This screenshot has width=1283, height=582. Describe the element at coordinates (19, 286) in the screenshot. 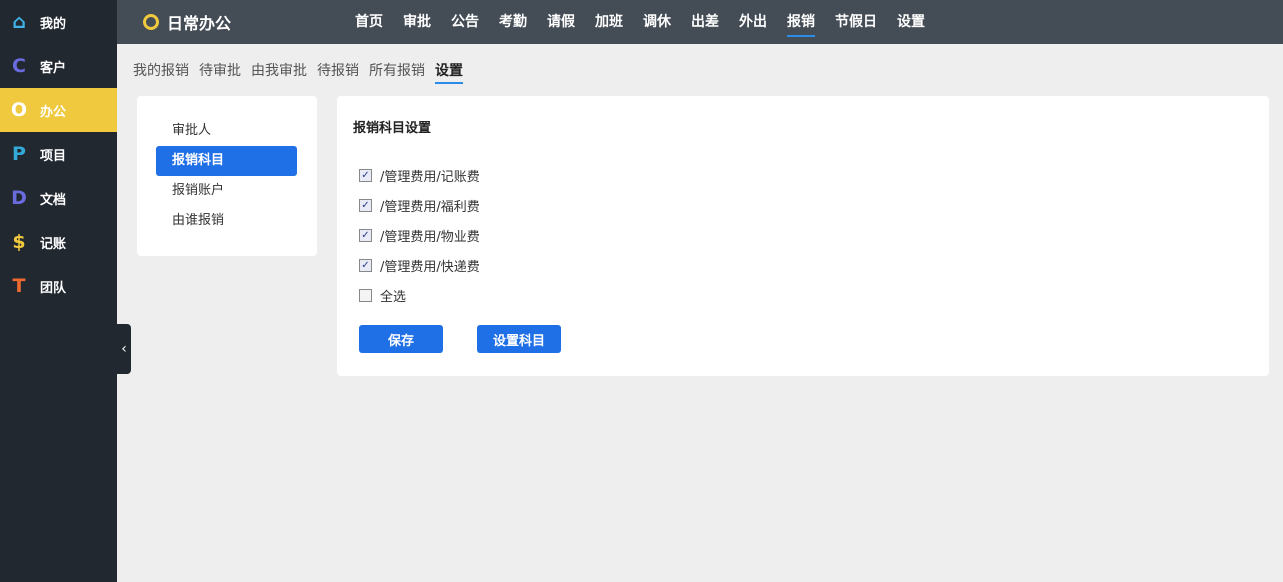

I see `t-icon: T` at that location.